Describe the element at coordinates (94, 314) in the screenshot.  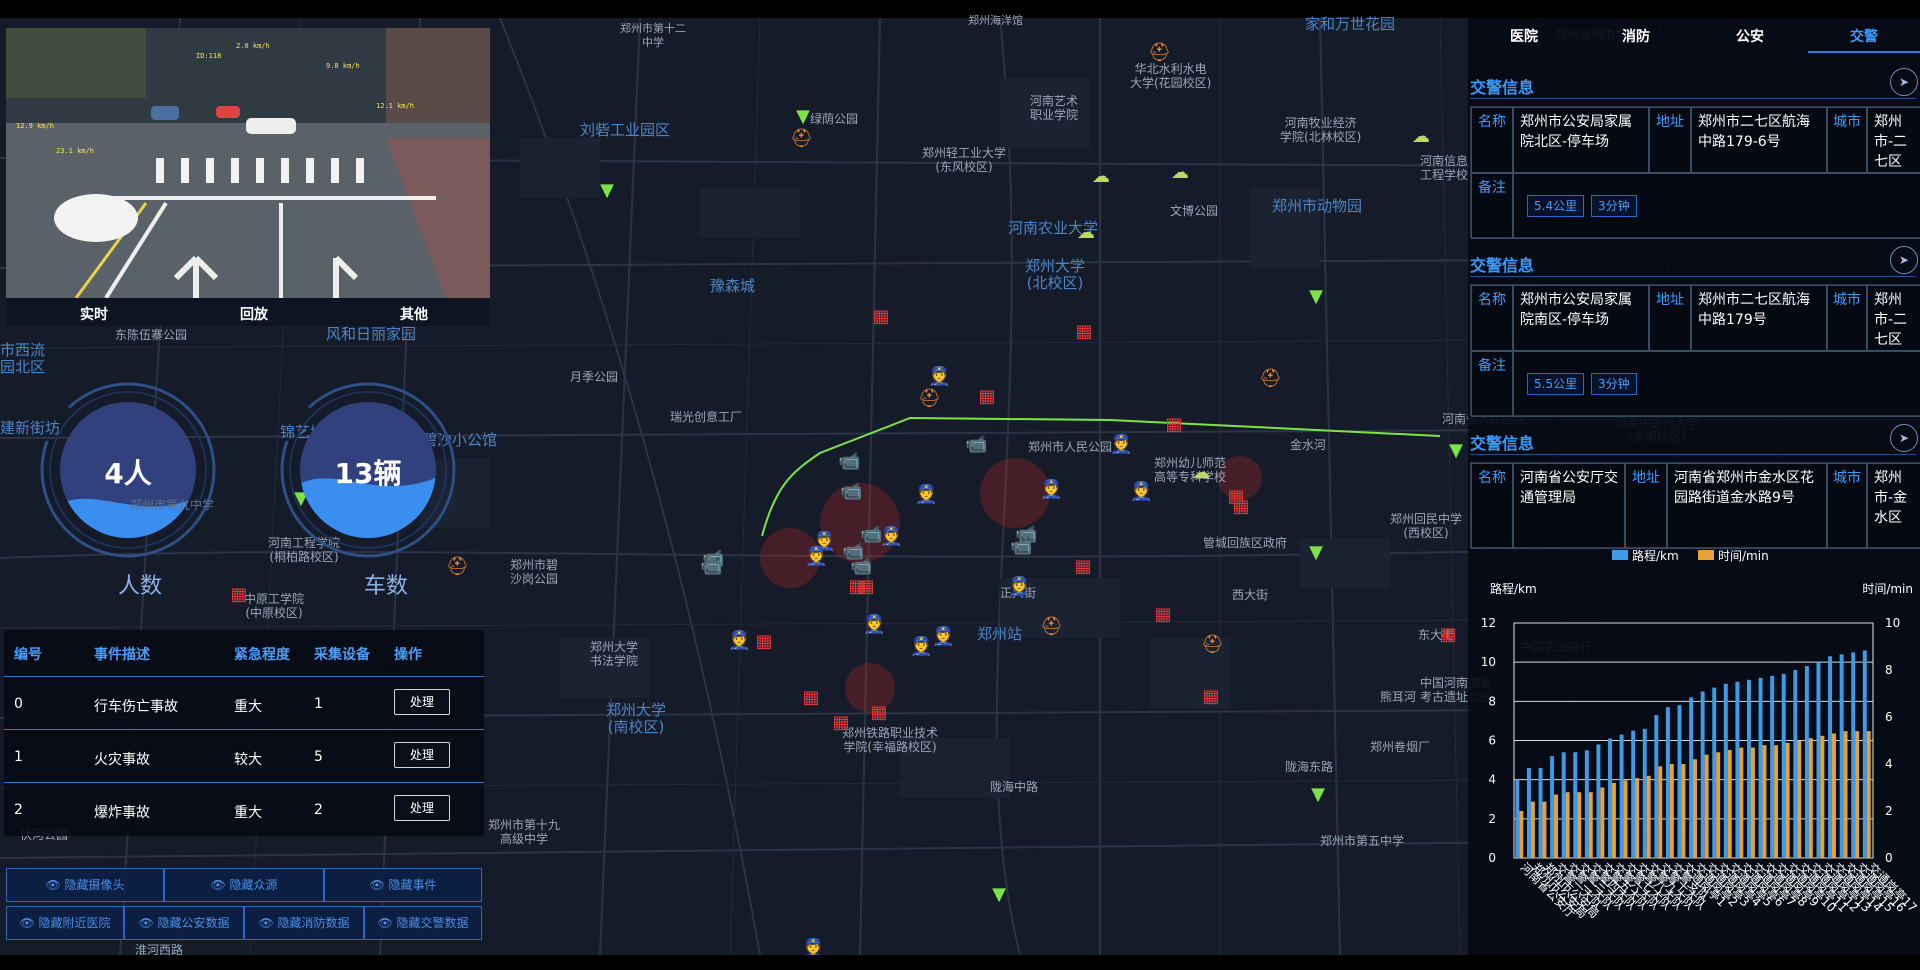
I see `video-tab-live: 实时` at that location.